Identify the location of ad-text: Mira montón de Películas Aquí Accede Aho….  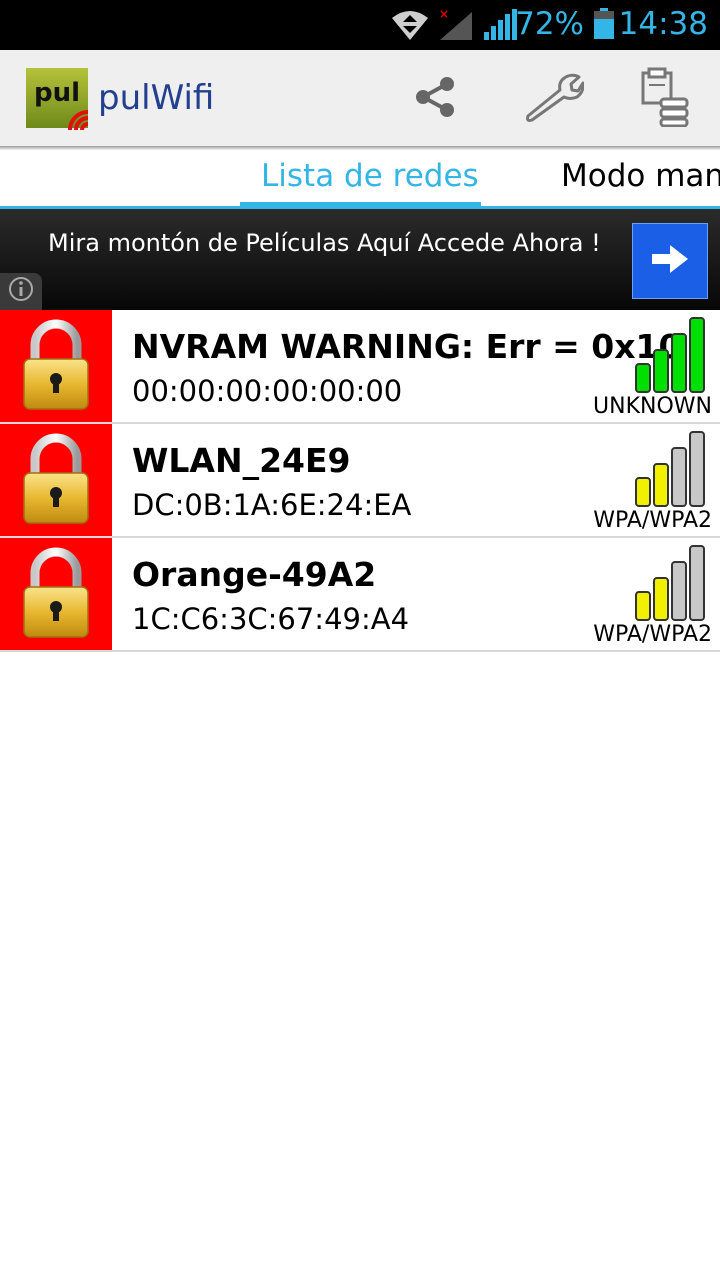
(324, 243).